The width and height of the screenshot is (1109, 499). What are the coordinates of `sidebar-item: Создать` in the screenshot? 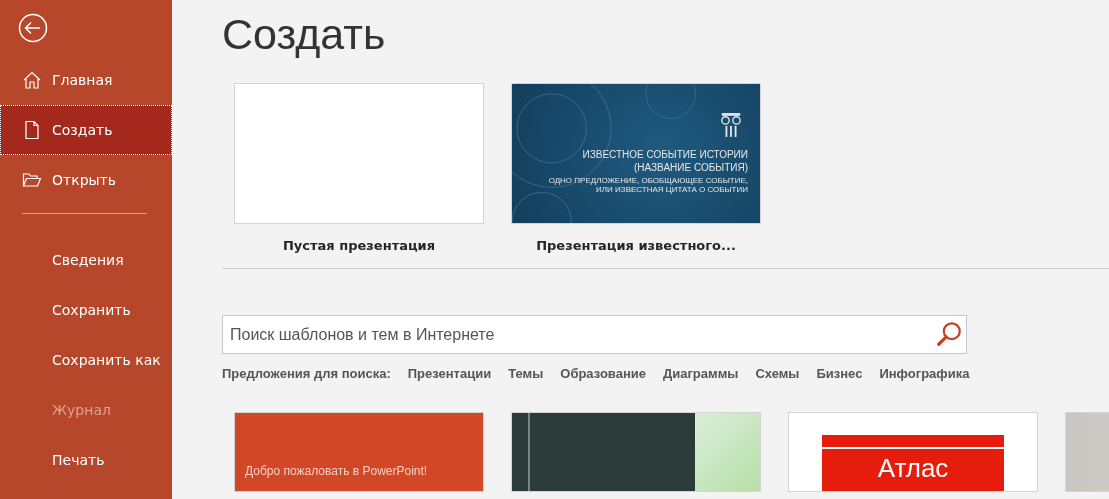 It's located at (86, 130).